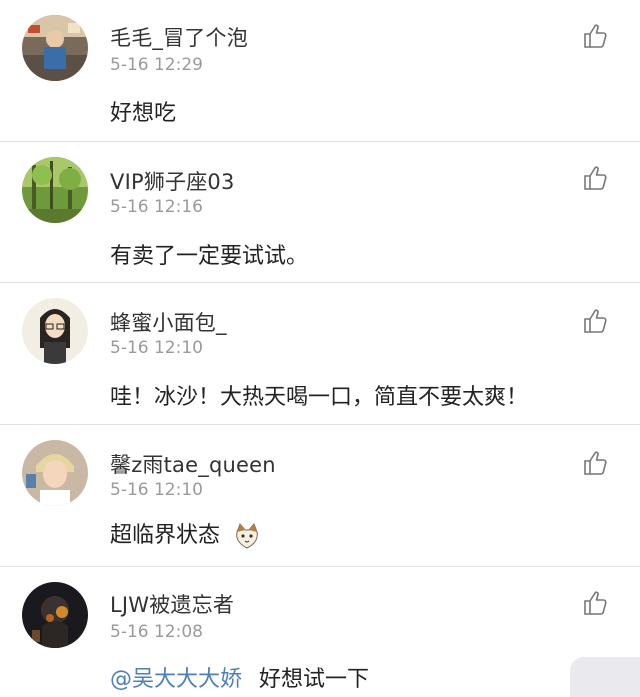 The image size is (640, 697). What do you see at coordinates (179, 37) in the screenshot?
I see `username: 毛毛_冒了个泡` at bounding box center [179, 37].